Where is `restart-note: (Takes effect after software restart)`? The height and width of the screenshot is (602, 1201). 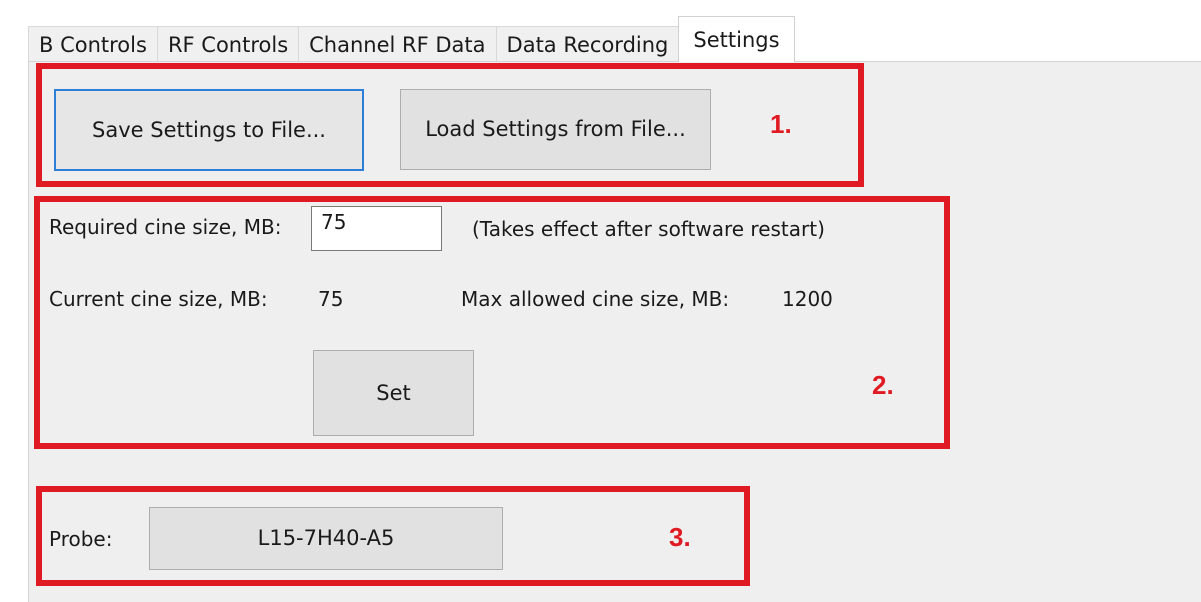 restart-note: (Takes effect after software restart) is located at coordinates (648, 229).